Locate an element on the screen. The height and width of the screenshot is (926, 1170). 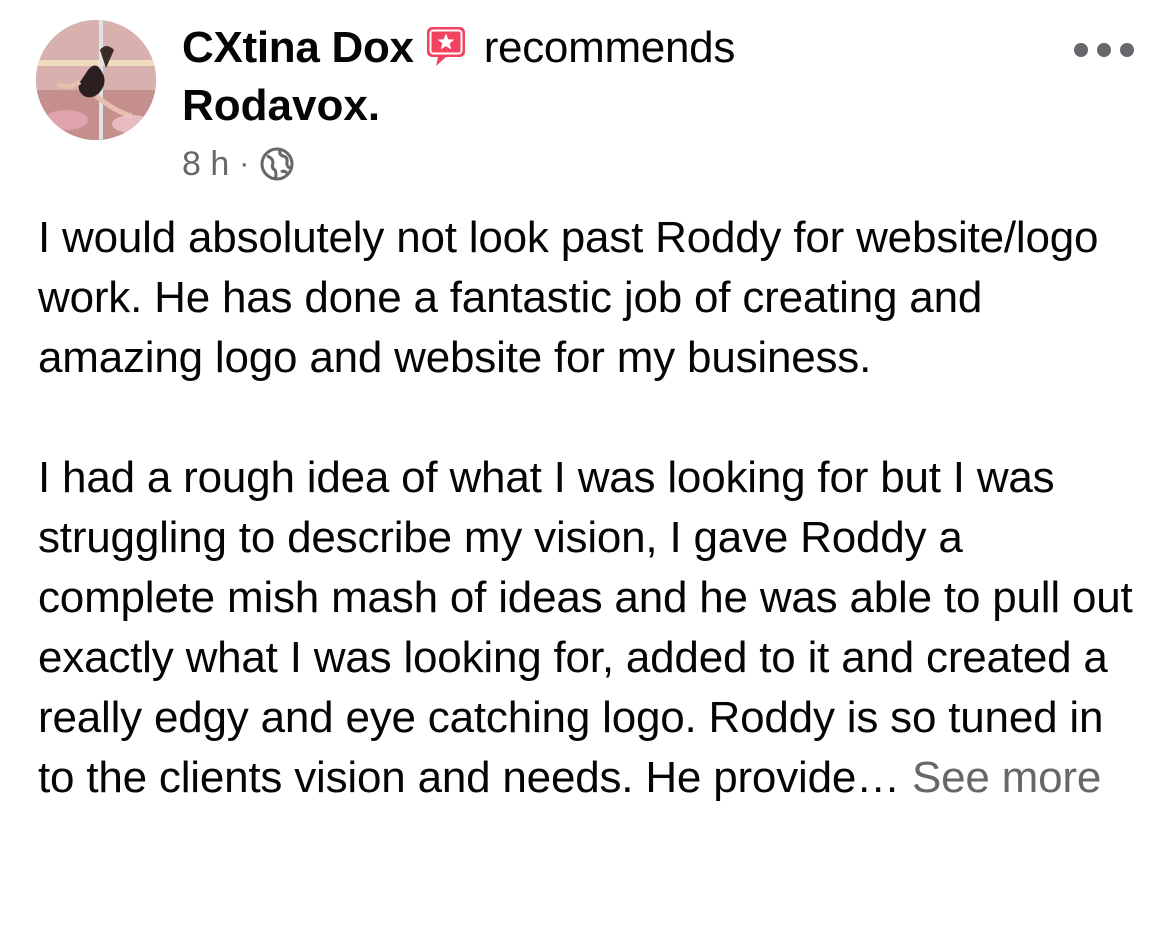
avatar-photo is located at coordinates (96, 80).